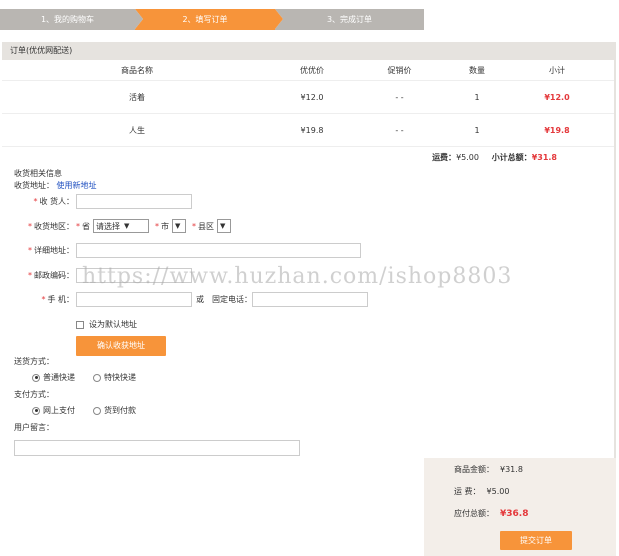  I want to click on mobile-input, so click(134, 299).